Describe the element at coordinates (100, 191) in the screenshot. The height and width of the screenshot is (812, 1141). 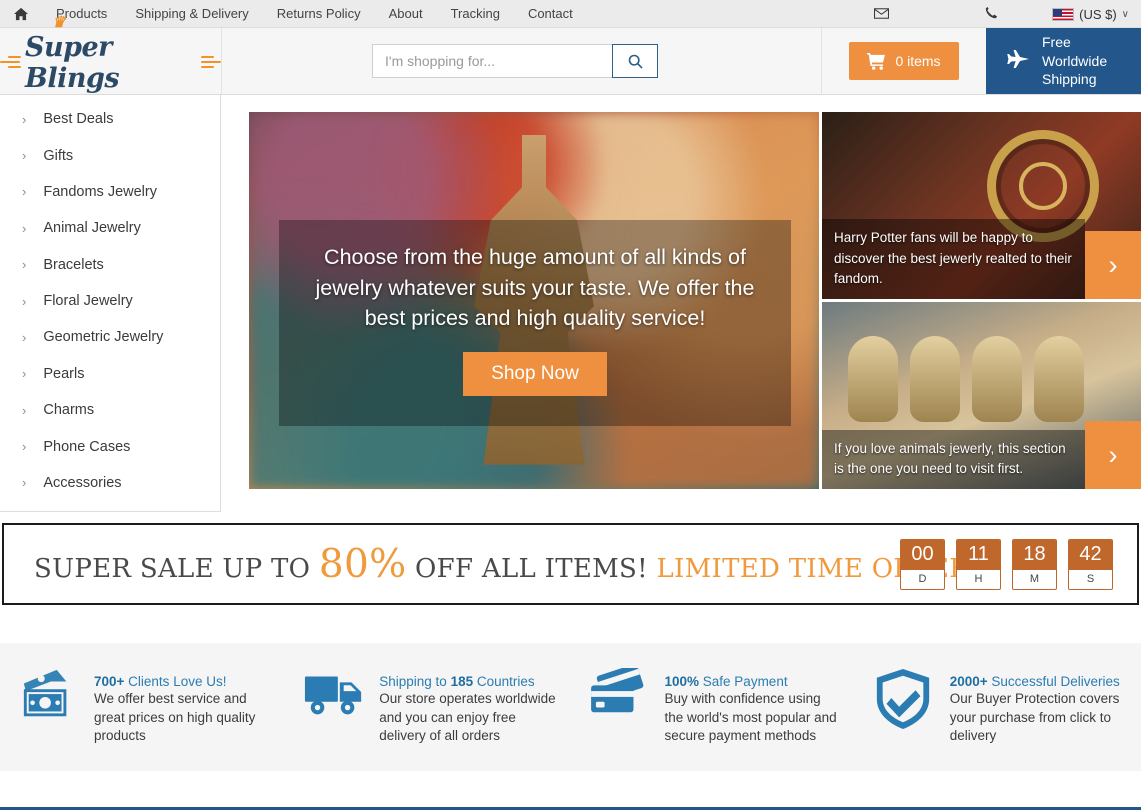
I see `sidebar-item-label: Fandoms Jewelry` at that location.